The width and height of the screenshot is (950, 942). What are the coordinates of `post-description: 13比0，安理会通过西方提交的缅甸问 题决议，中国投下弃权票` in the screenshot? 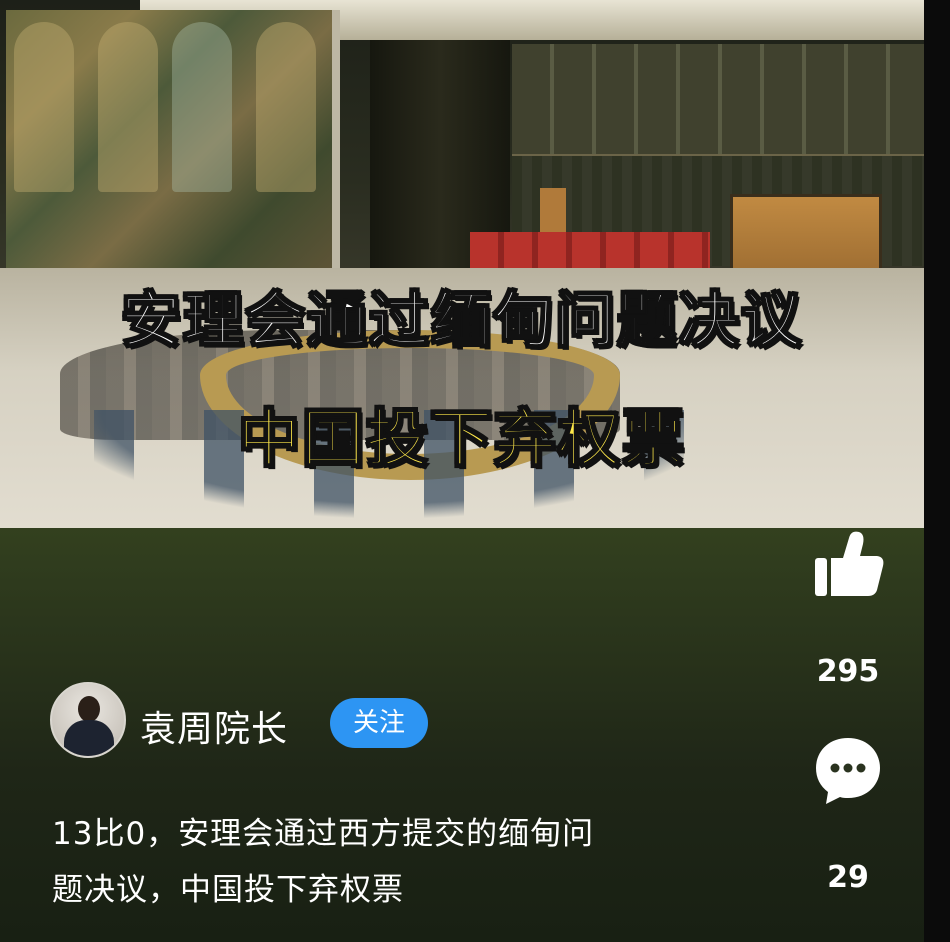 It's located at (402, 862).